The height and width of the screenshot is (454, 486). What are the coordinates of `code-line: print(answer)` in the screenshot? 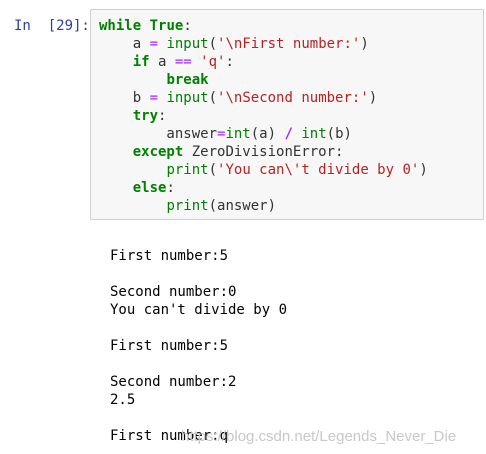 It's located at (291, 206).